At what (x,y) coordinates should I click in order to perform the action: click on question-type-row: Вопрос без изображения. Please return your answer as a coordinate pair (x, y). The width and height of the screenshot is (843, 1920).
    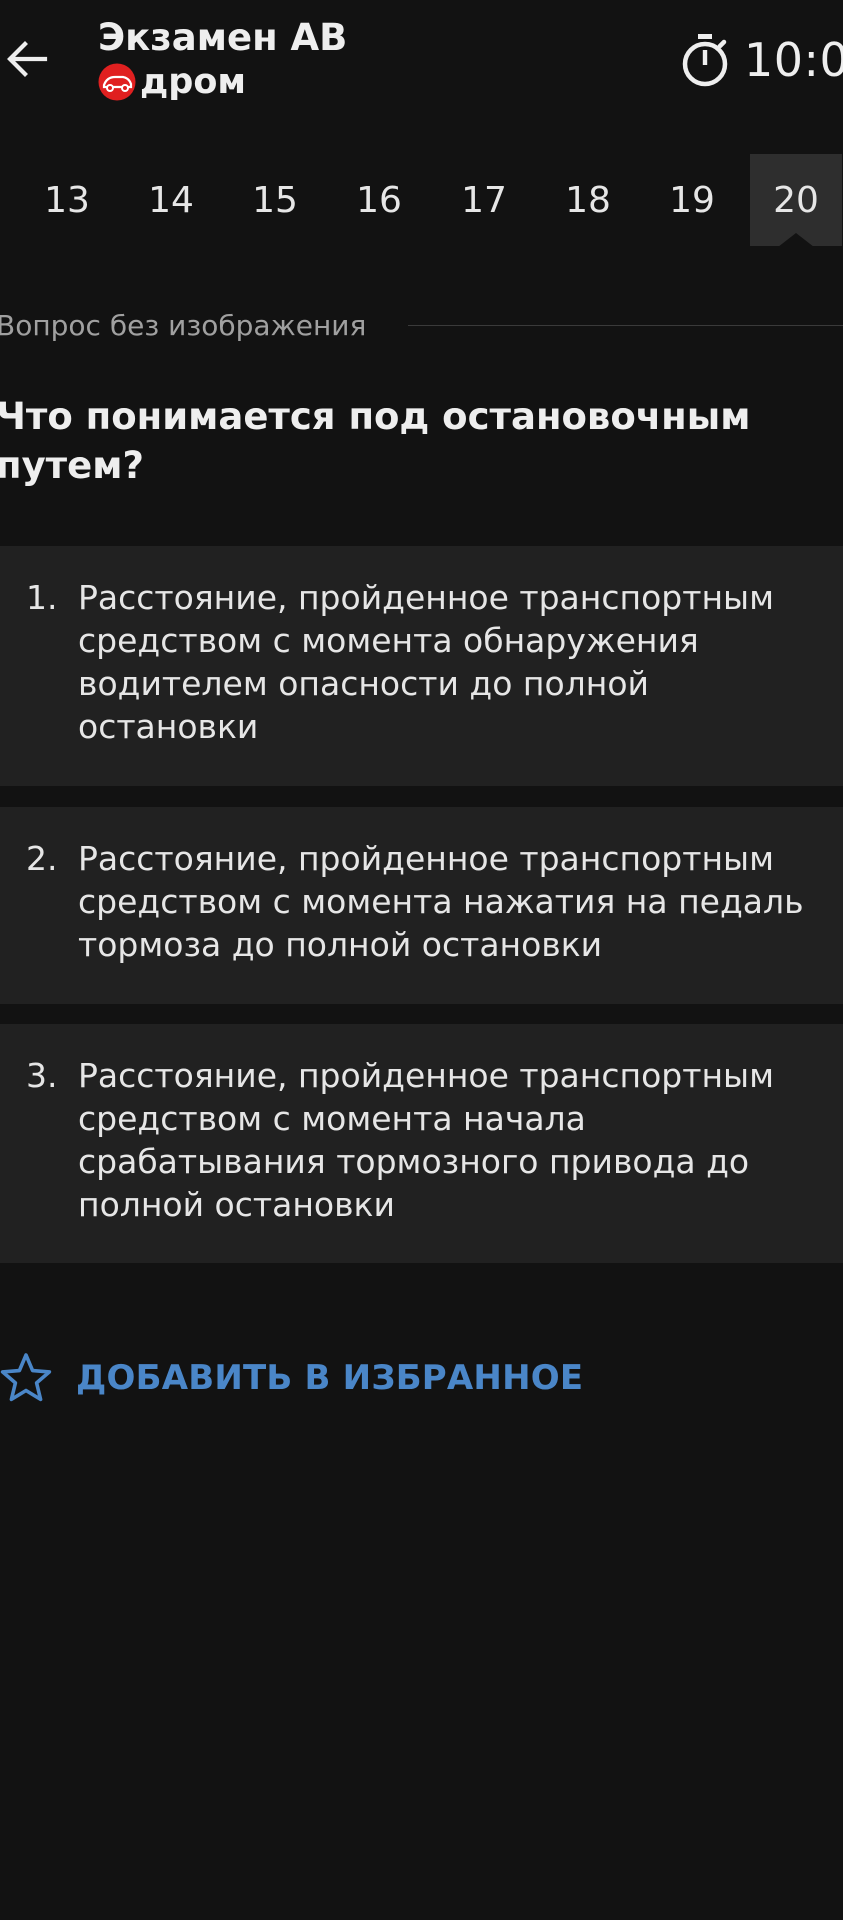
    Looking at the image, I should click on (421, 325).